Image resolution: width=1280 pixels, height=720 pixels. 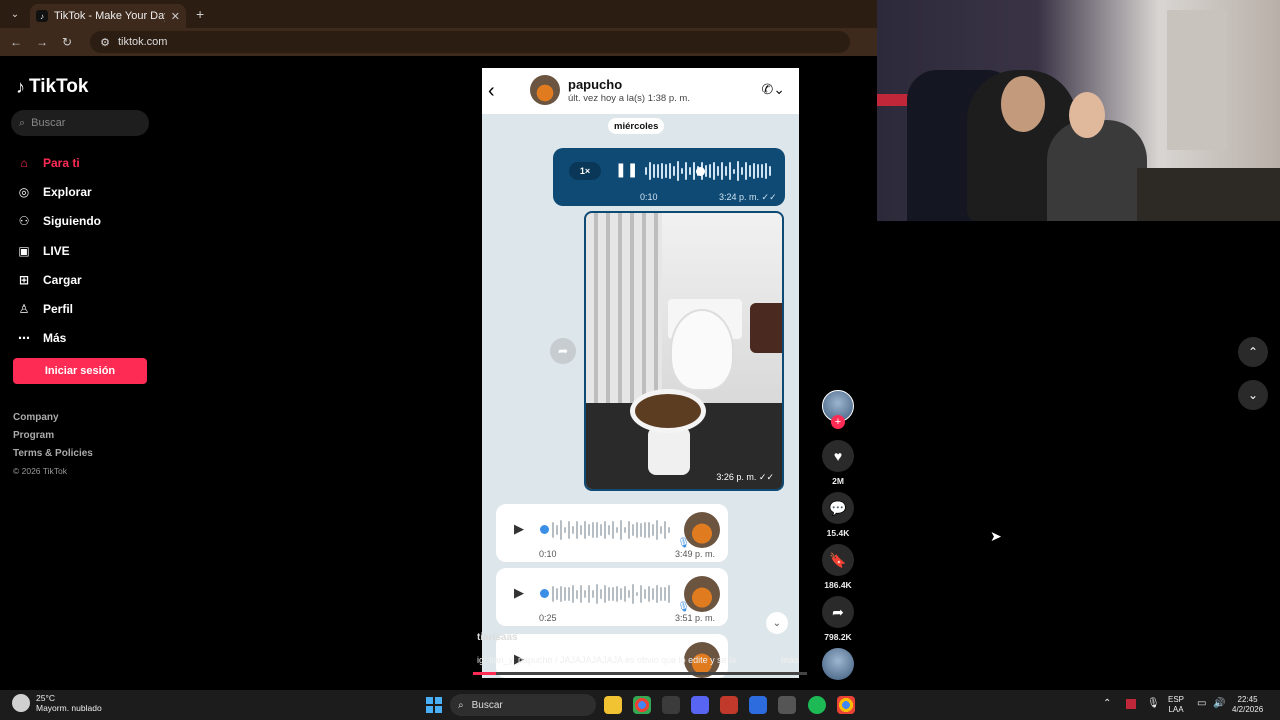 What do you see at coordinates (1253, 352) in the screenshot?
I see `previous-video-button: ⌃` at bounding box center [1253, 352].